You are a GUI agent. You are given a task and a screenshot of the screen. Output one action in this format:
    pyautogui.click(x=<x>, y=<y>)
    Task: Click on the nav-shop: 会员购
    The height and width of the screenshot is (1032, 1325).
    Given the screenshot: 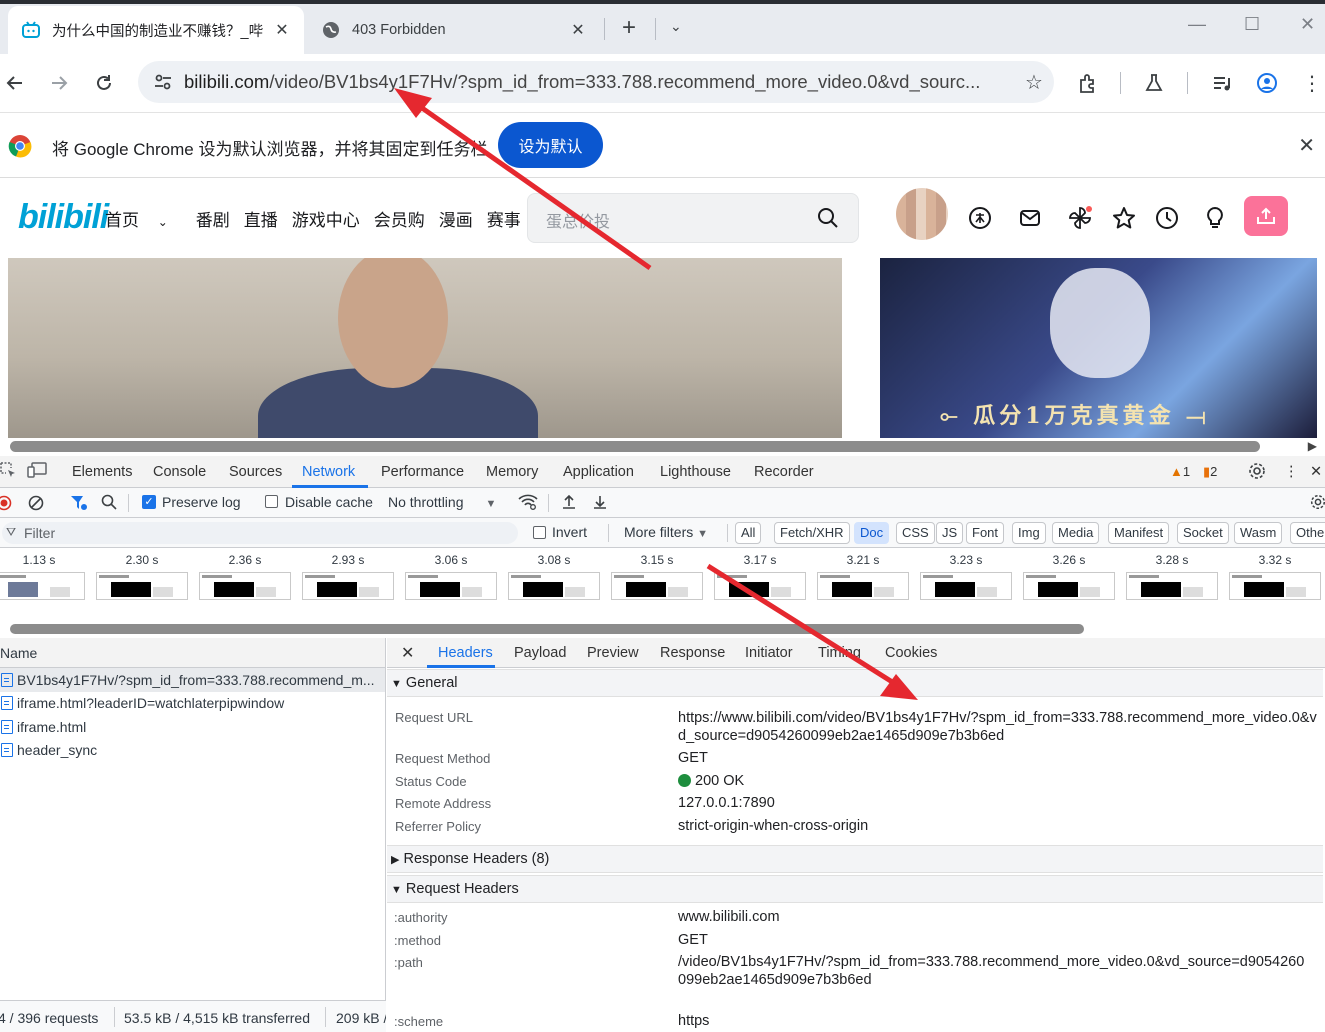 What is the action you would take?
    pyautogui.click(x=399, y=218)
    